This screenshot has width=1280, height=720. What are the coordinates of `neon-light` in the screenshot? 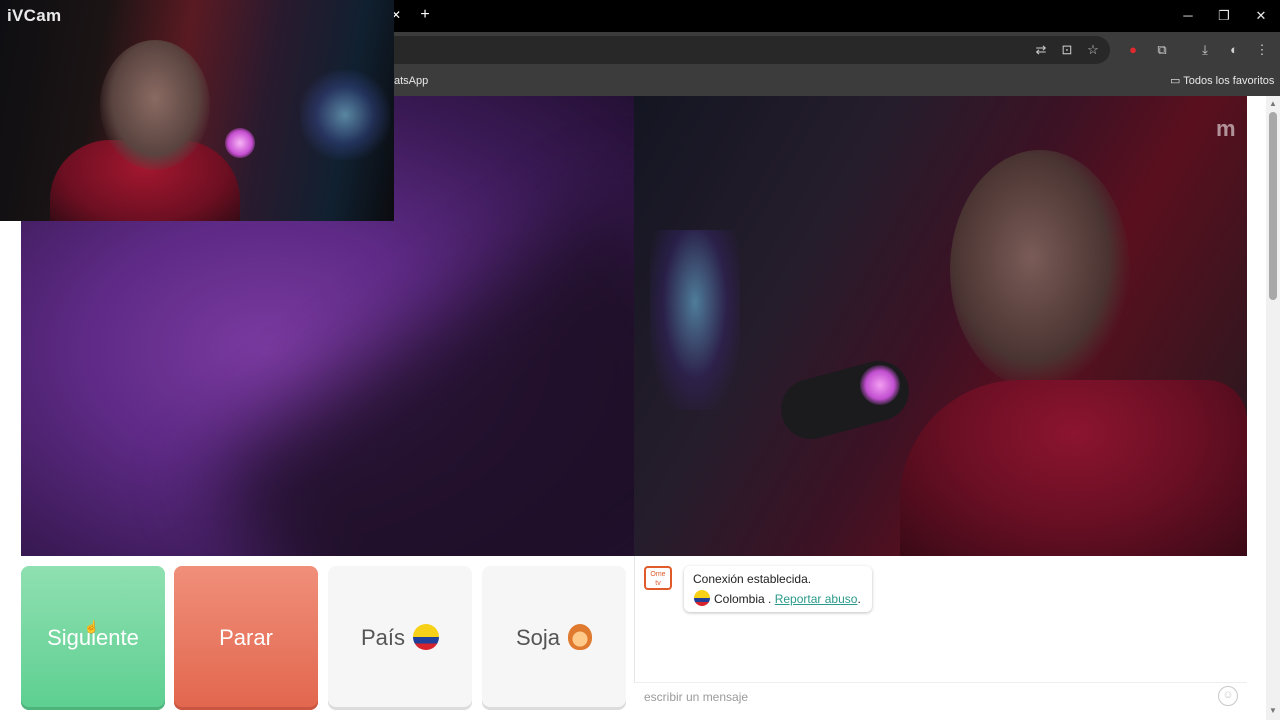 It's located at (695, 320).